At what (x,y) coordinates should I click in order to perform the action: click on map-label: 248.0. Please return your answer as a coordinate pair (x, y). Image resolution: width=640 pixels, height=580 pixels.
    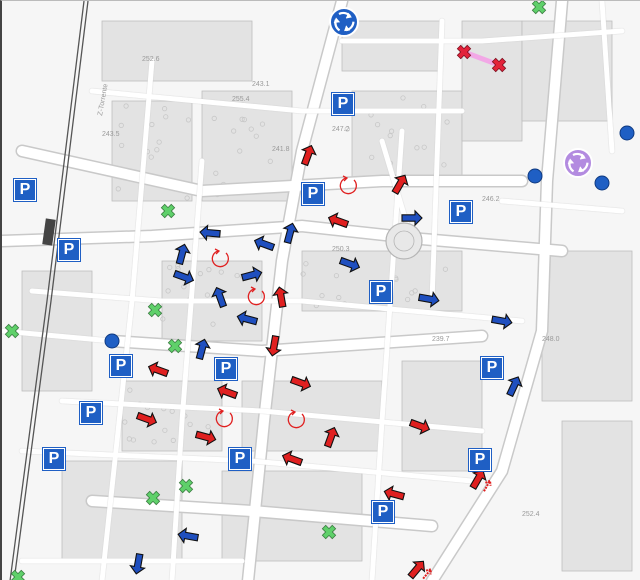
    Looking at the image, I should click on (551, 339).